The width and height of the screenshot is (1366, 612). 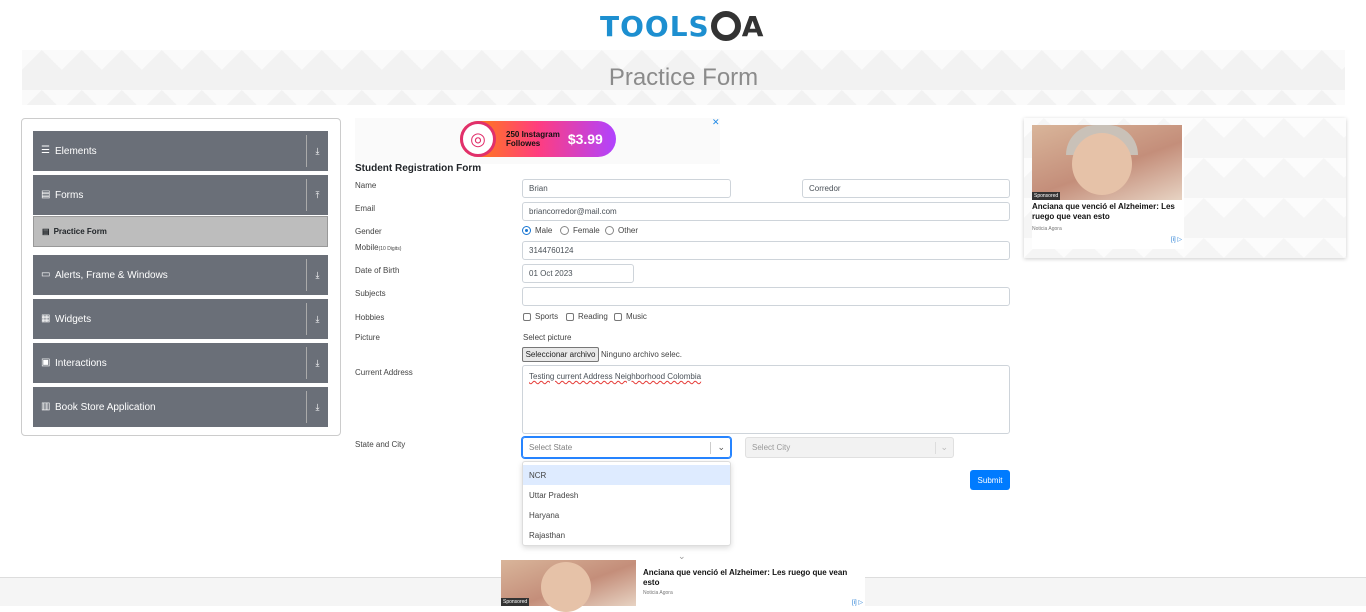 What do you see at coordinates (766, 250) in the screenshot?
I see `mobile-input: 3144760124` at bounding box center [766, 250].